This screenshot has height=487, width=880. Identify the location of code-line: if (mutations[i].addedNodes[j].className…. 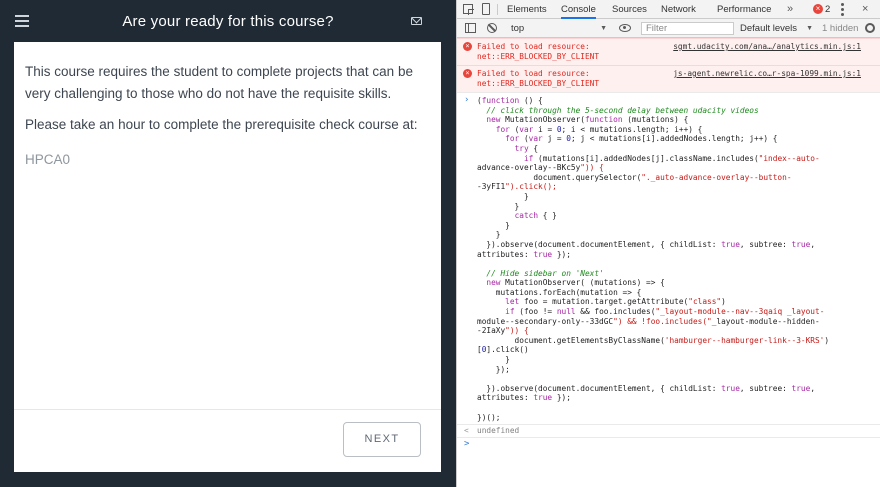
(671, 158).